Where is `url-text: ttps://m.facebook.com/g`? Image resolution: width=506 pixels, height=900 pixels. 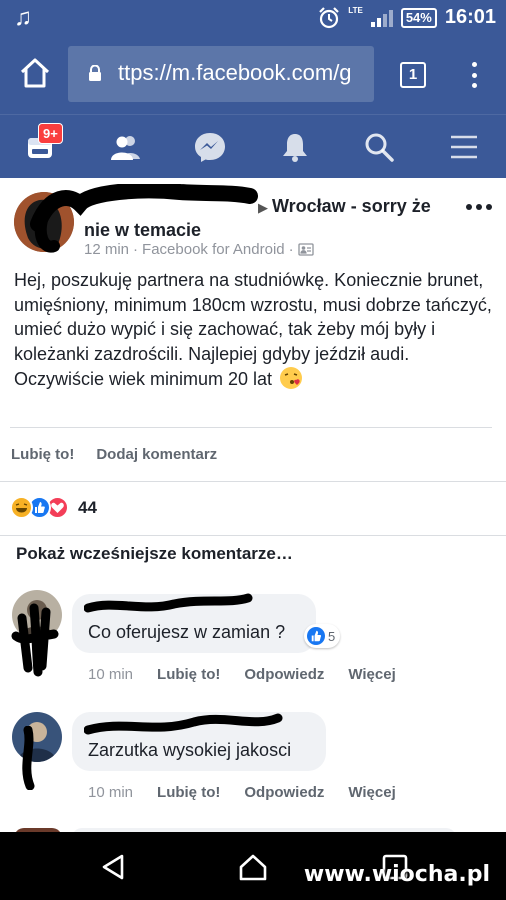 url-text: ttps://m.facebook.com/g is located at coordinates (235, 72).